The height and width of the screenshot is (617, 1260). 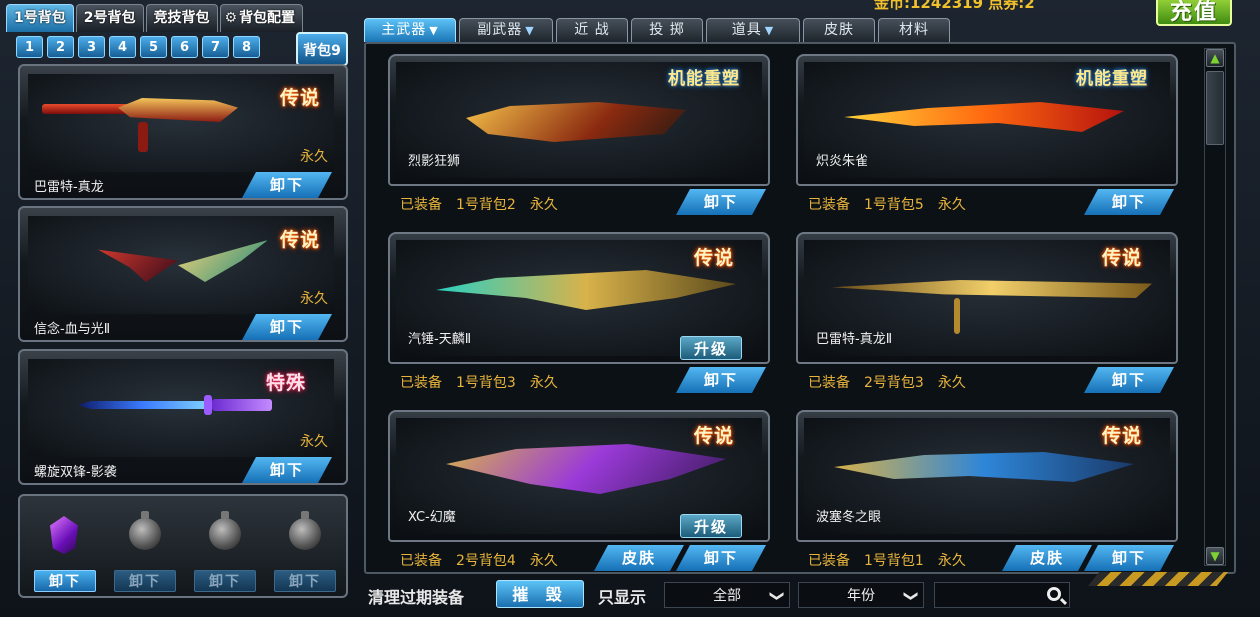 What do you see at coordinates (183, 274) in the screenshot?
I see `left-slot-secondary: 传说 永久 信念-血与光Ⅱ 卸下` at bounding box center [183, 274].